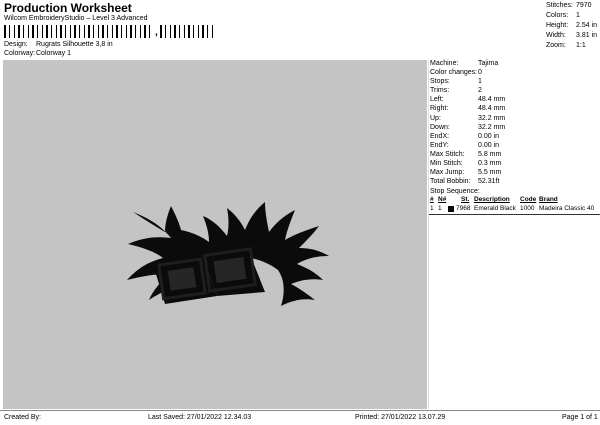 The height and width of the screenshot is (425, 600). Describe the element at coordinates (515, 119) in the screenshot. I see `info-row: Up: 32.2 mm` at that location.